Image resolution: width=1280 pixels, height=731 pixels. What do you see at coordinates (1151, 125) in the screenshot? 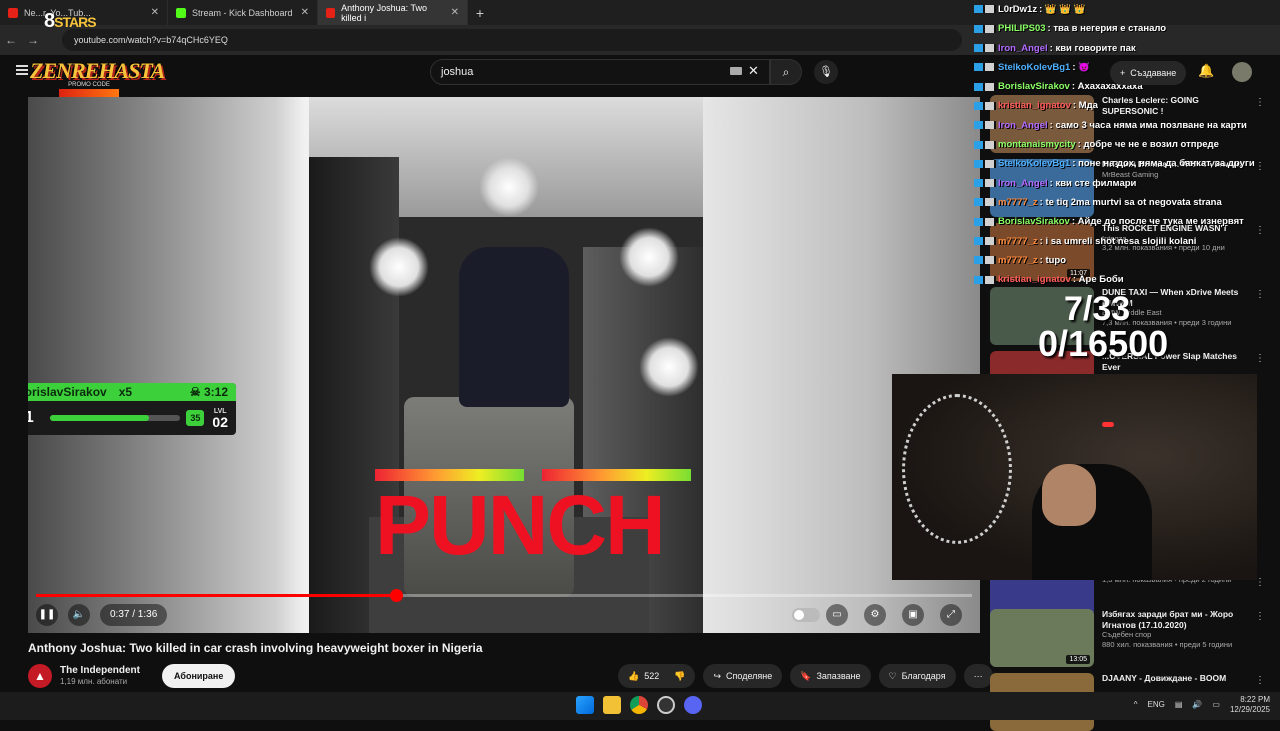
I see `chat-text: само 3 часа няма има позлване на карти` at bounding box center [1151, 125].